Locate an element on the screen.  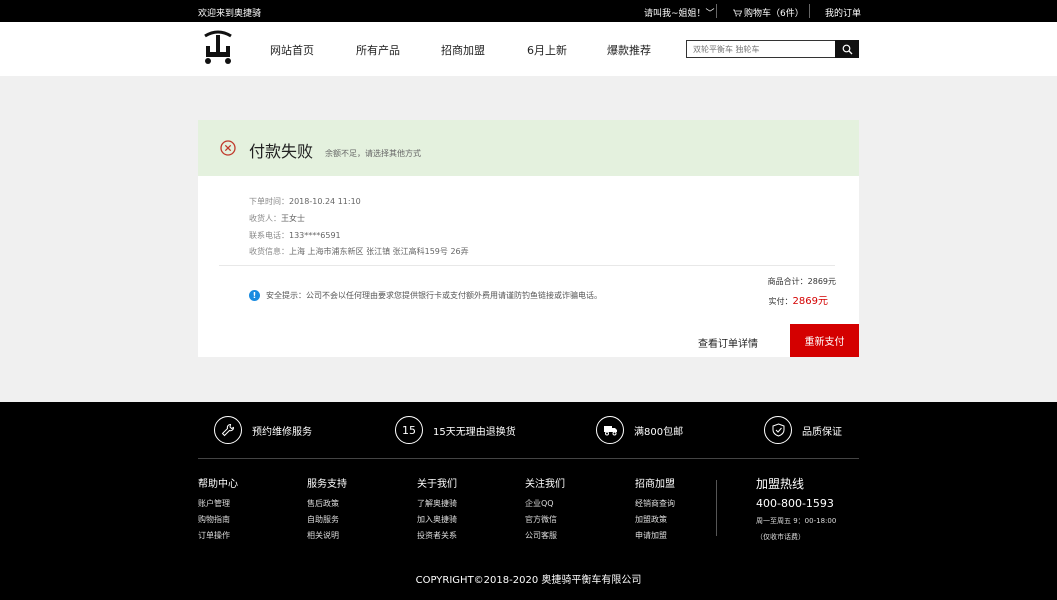
truck-icon is located at coordinates (610, 430).